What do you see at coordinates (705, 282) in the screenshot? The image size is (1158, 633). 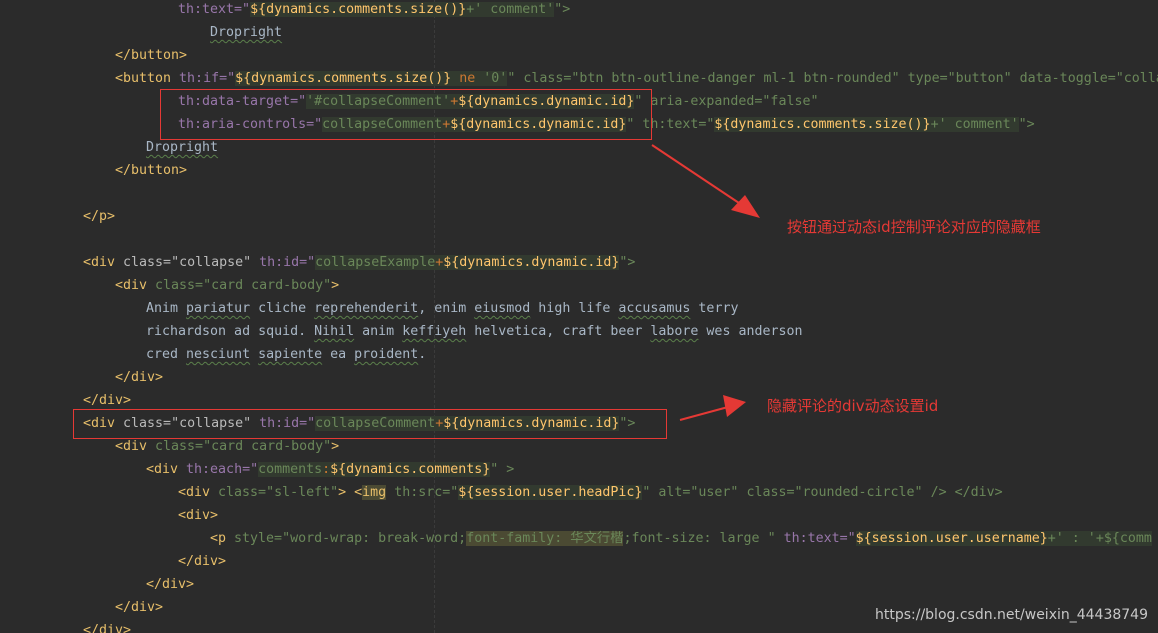 I see `arrow-icon` at bounding box center [705, 282].